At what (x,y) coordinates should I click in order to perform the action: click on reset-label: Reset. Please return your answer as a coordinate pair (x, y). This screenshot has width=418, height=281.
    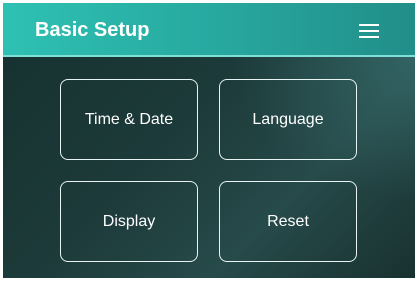
    Looking at the image, I should click on (288, 221).